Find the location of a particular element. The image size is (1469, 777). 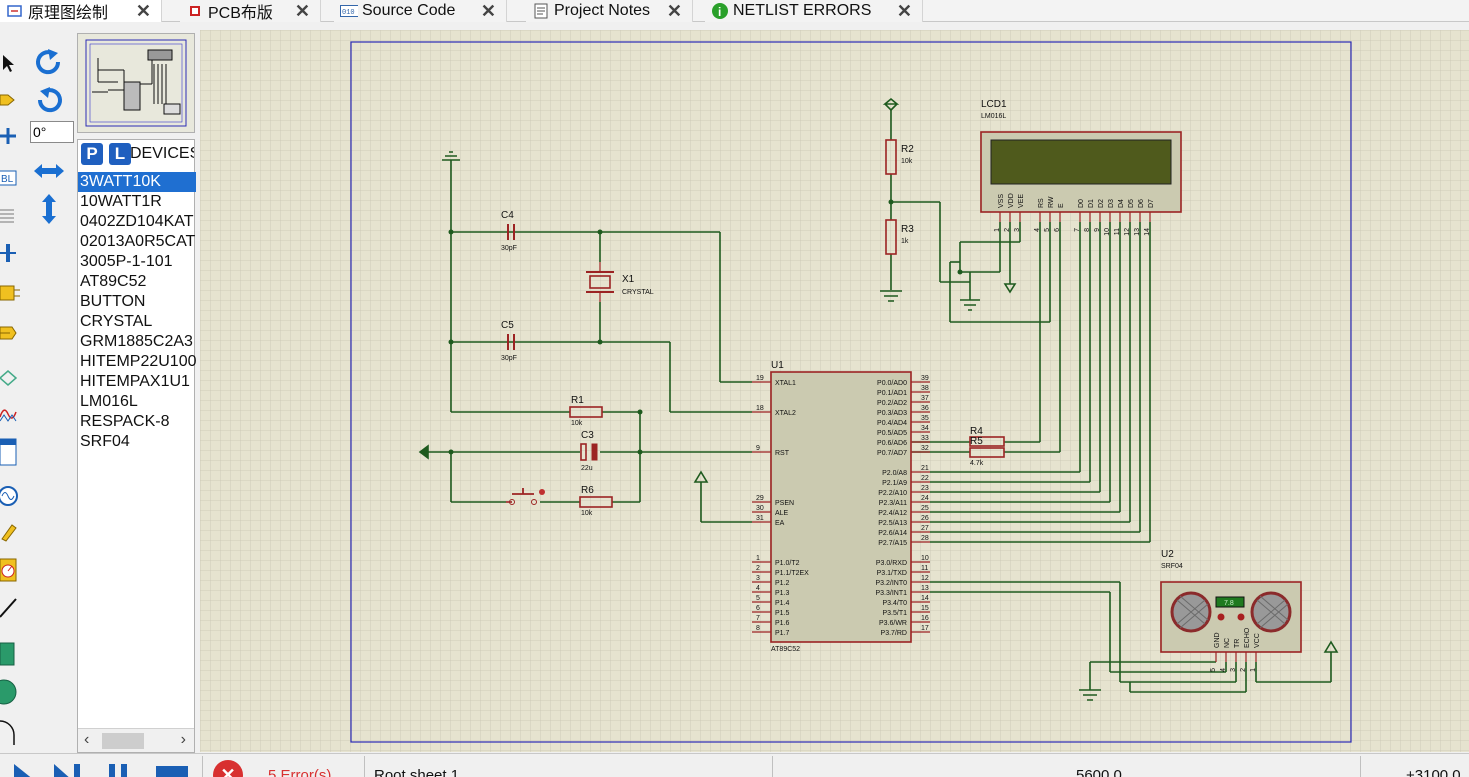

tab-source-code: 010 Source Code ✕ is located at coordinates (420, 11).